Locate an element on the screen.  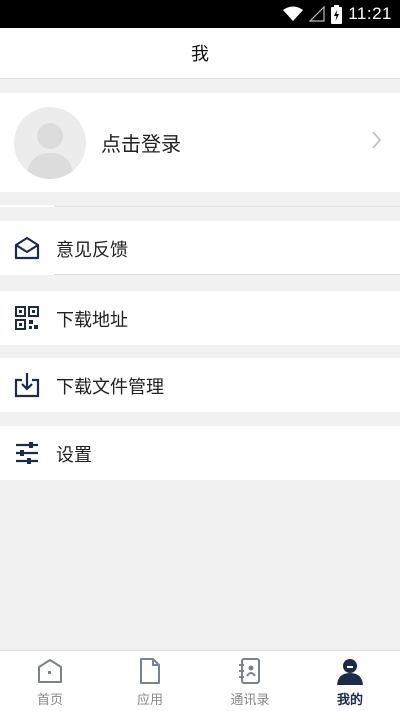
tab-contacts: 通讯录 is located at coordinates (250, 681).